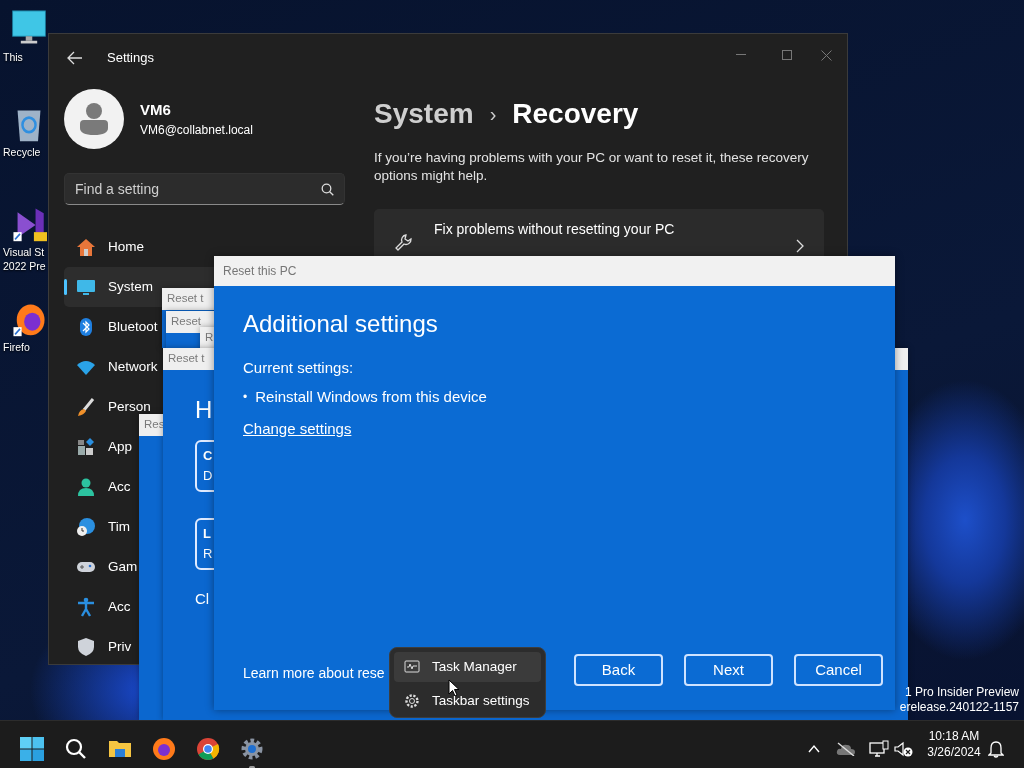 The image size is (1024, 768). I want to click on option-title: C, so click(208, 456).